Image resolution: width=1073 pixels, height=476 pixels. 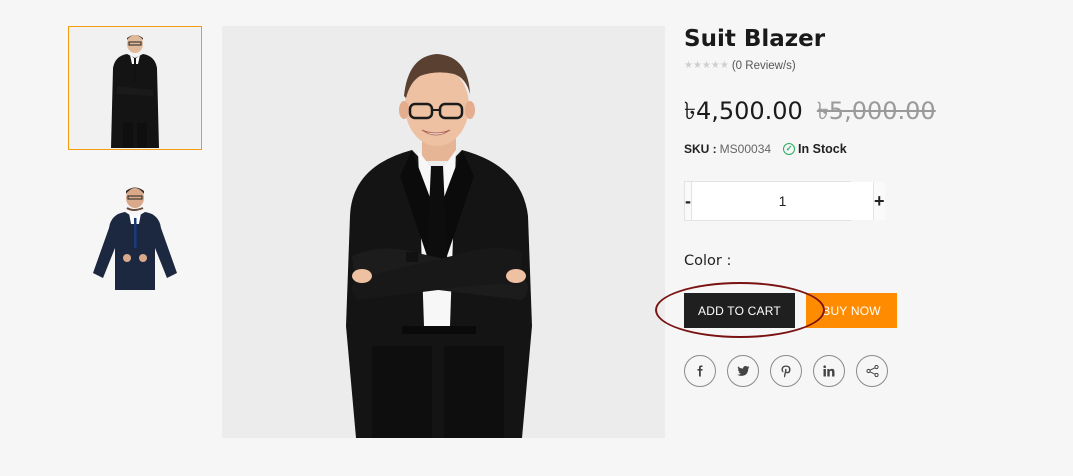 What do you see at coordinates (872, 371) in the screenshot?
I see `share-icon` at bounding box center [872, 371].